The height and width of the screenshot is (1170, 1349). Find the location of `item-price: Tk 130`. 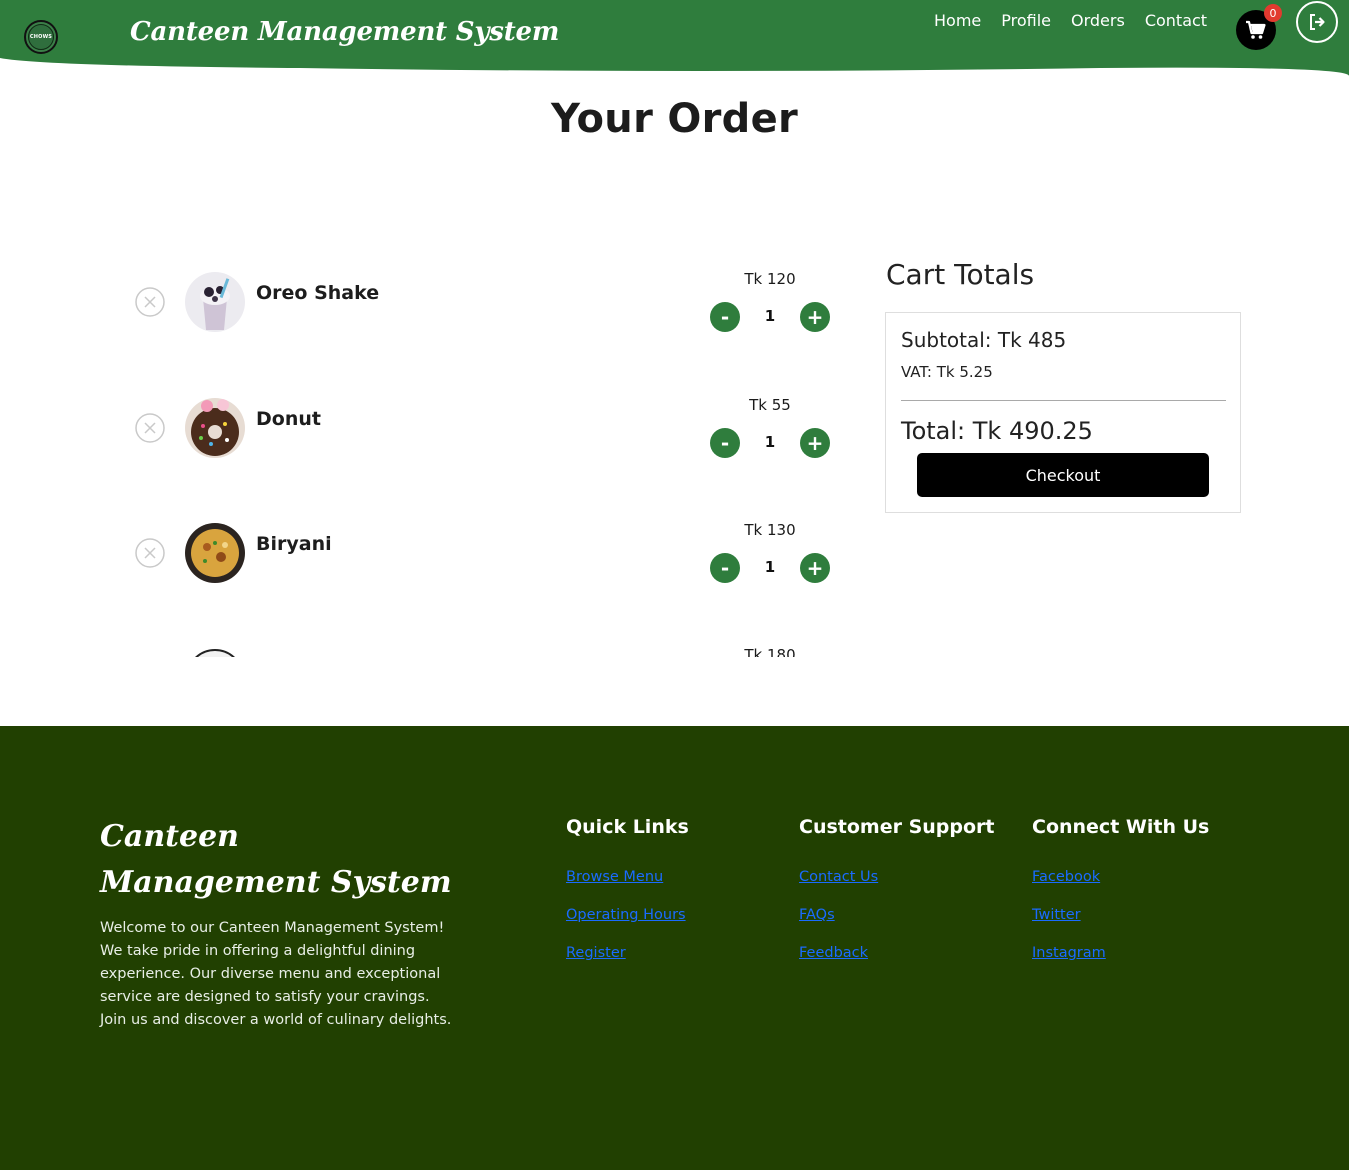

item-price: Tk 130 is located at coordinates (770, 530).